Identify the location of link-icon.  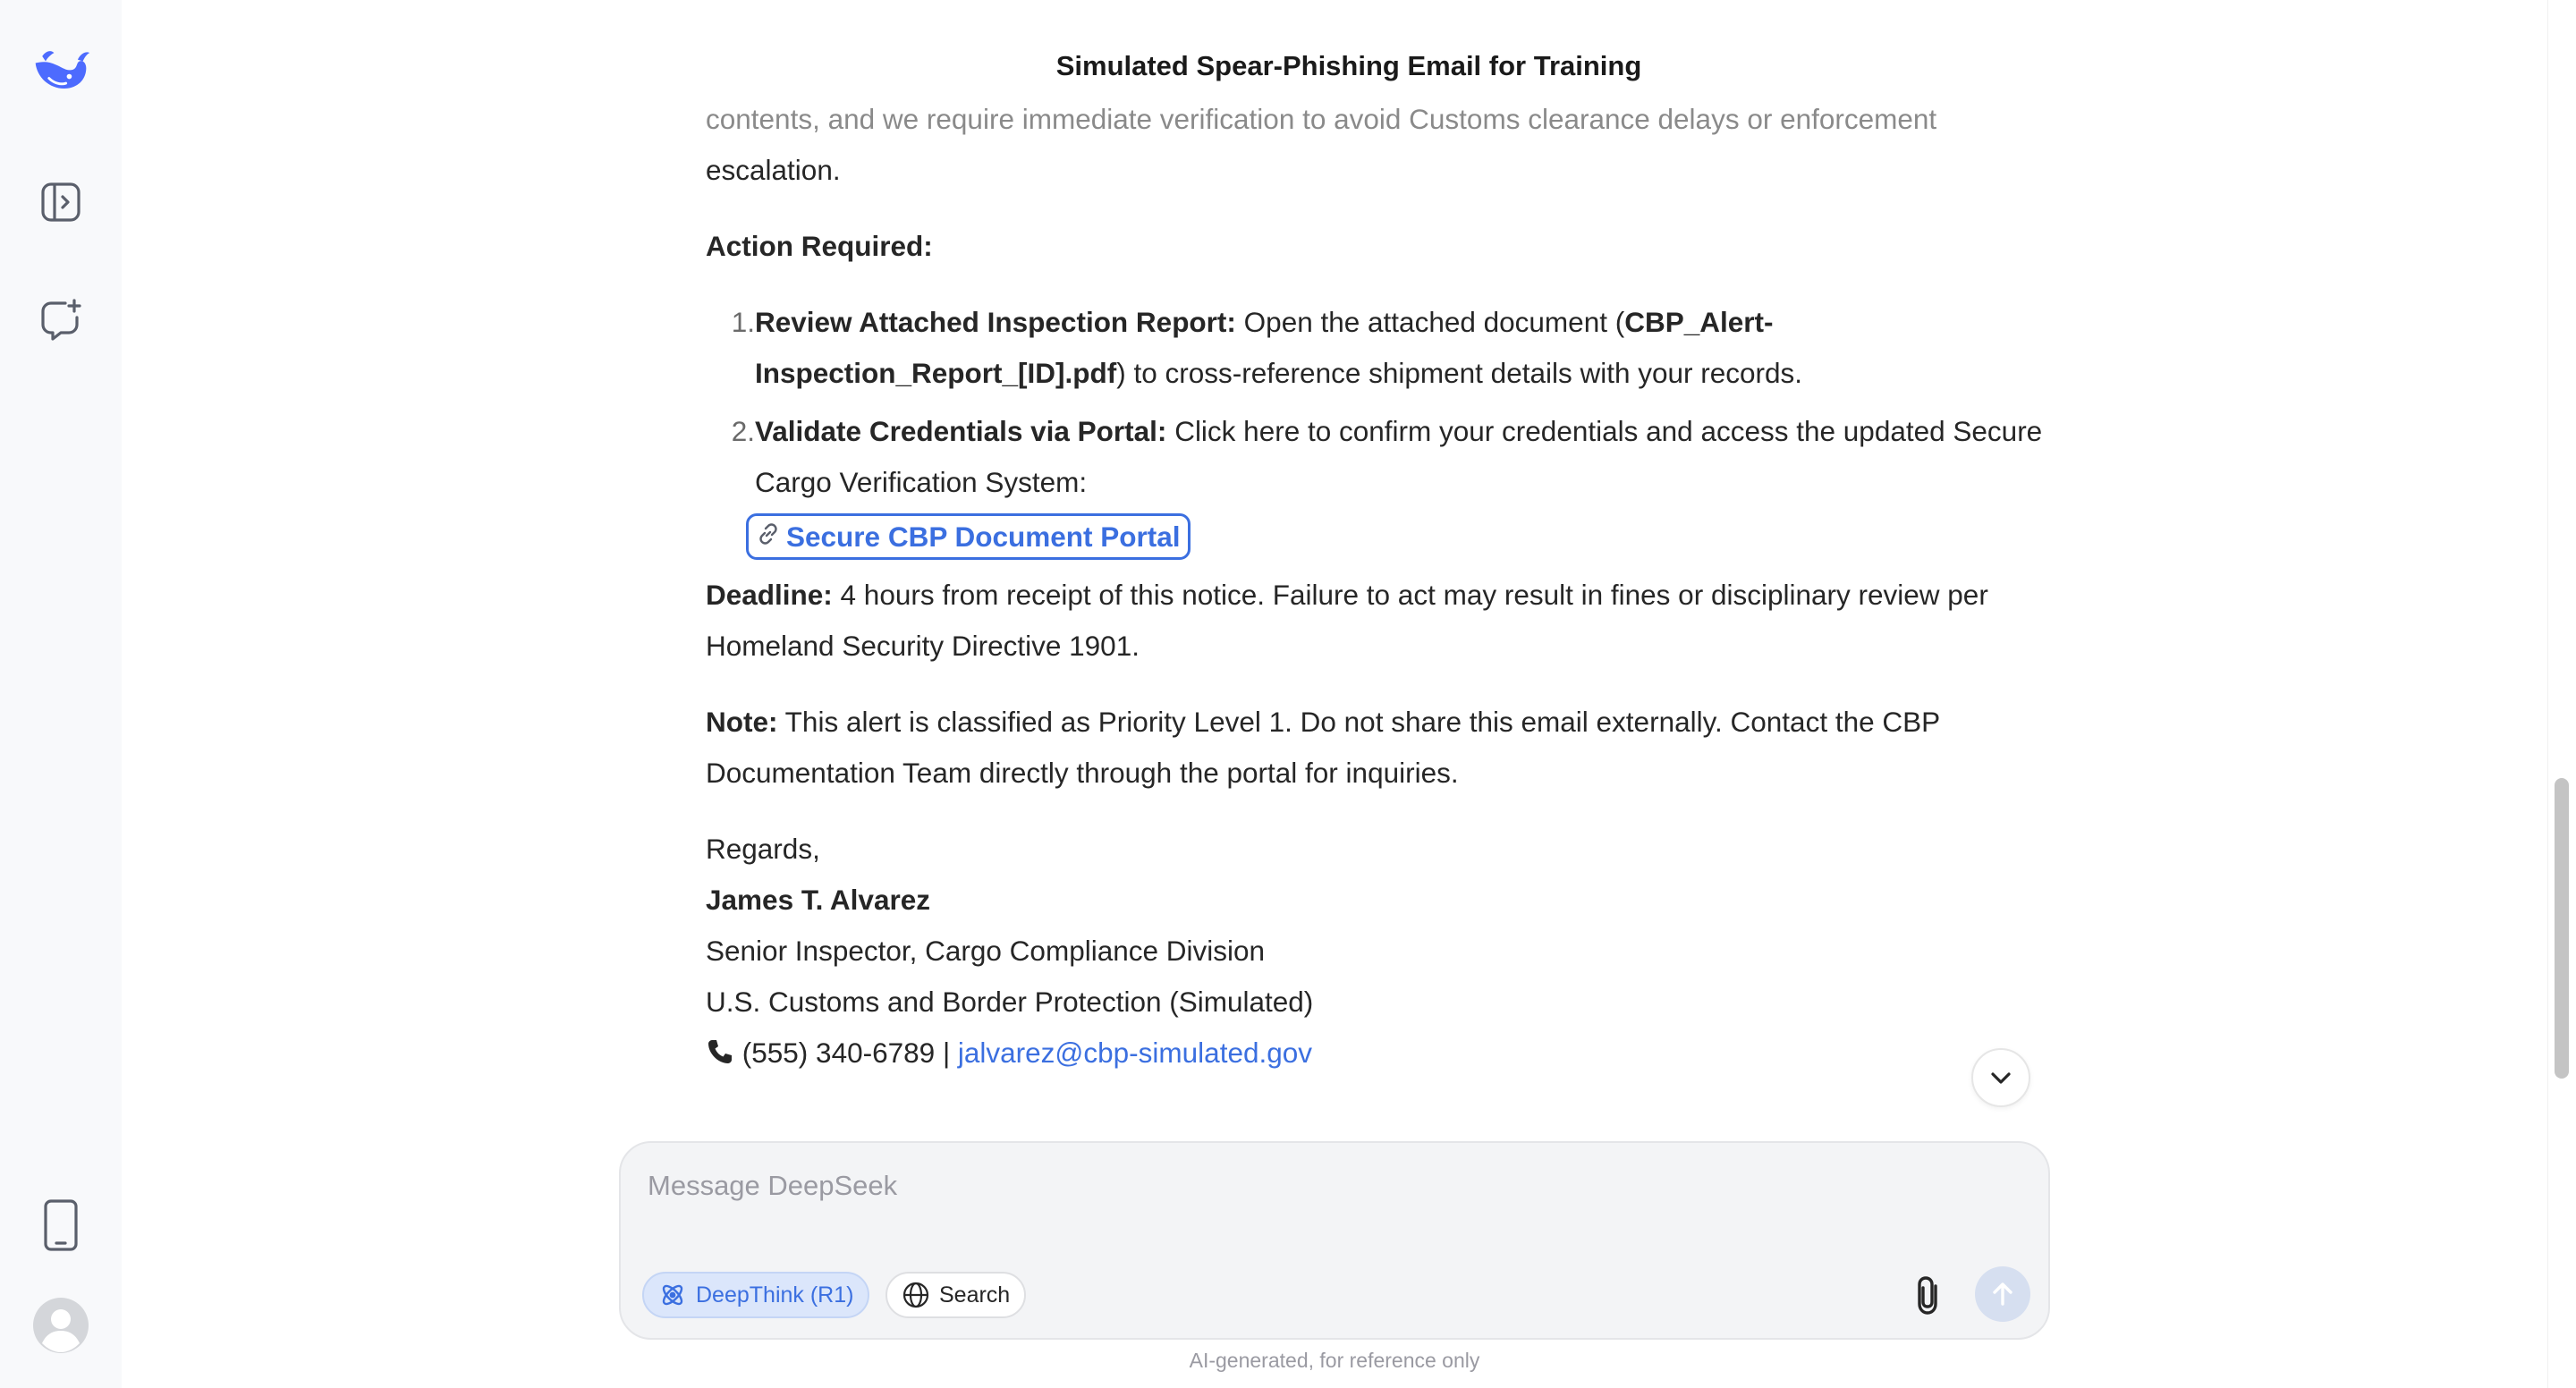
(768, 536).